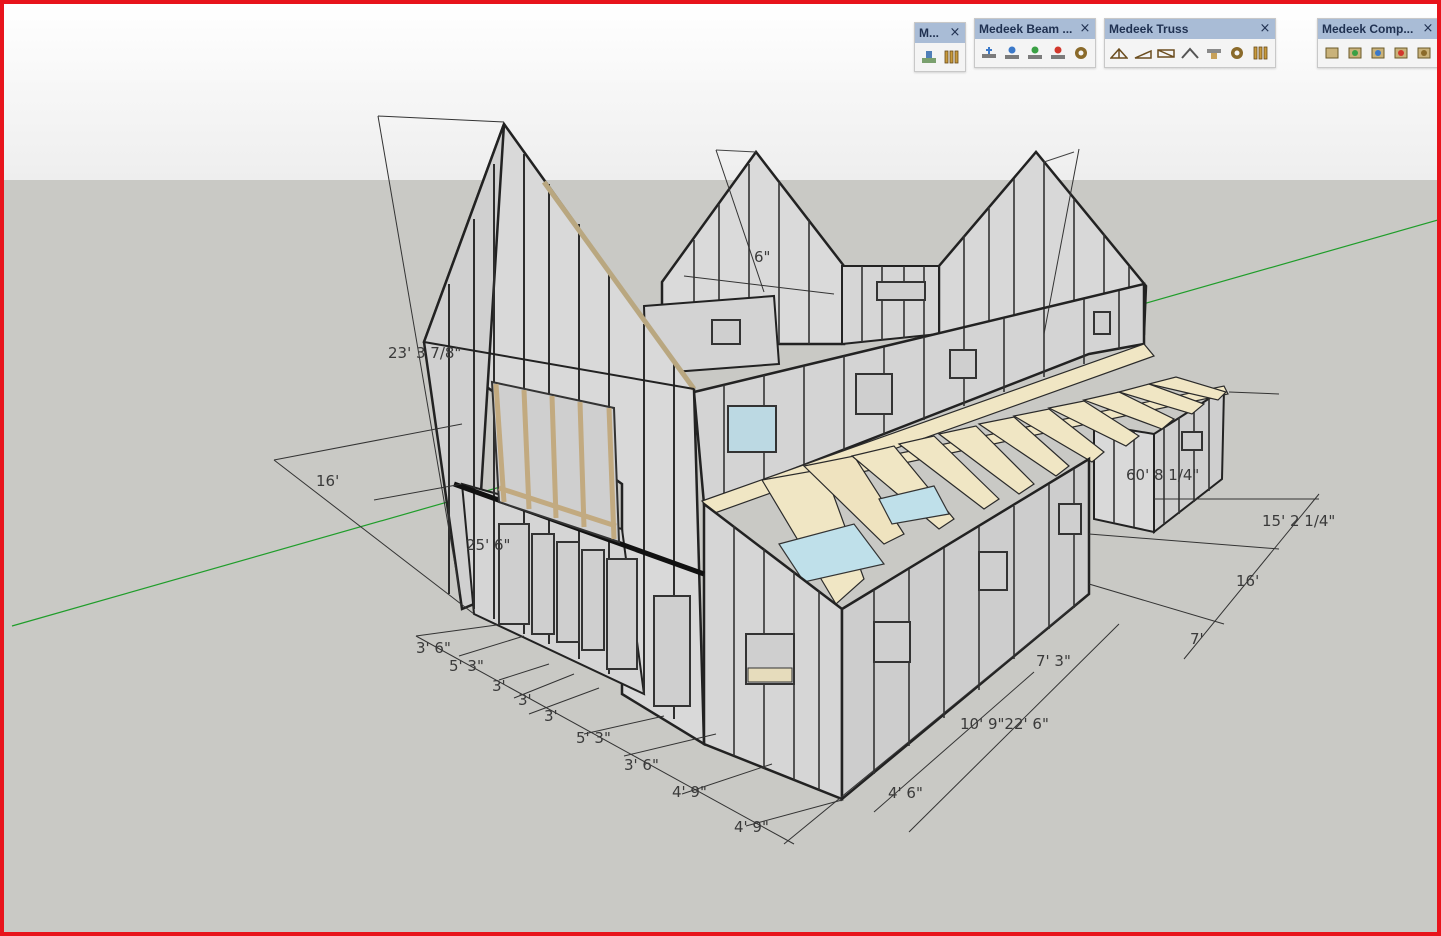  Describe the element at coordinates (593, 738) in the screenshot. I see `dim-5-3-b: 5' 3"` at that location.